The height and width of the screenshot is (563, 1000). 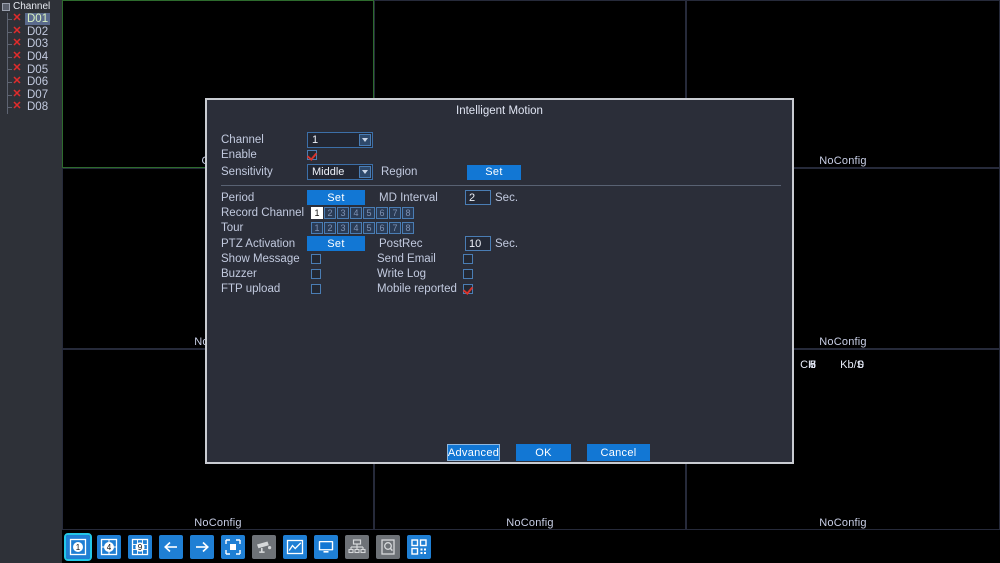 I want to click on taskbar-previous-button, so click(x=171, y=546).